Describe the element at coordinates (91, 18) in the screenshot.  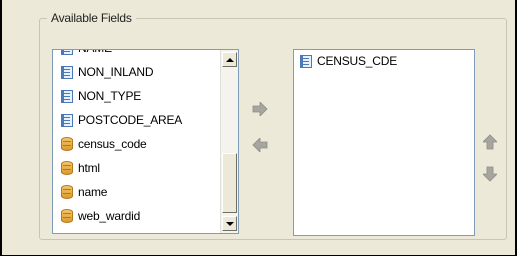
I see `groupbox-title: Available Fields` at that location.